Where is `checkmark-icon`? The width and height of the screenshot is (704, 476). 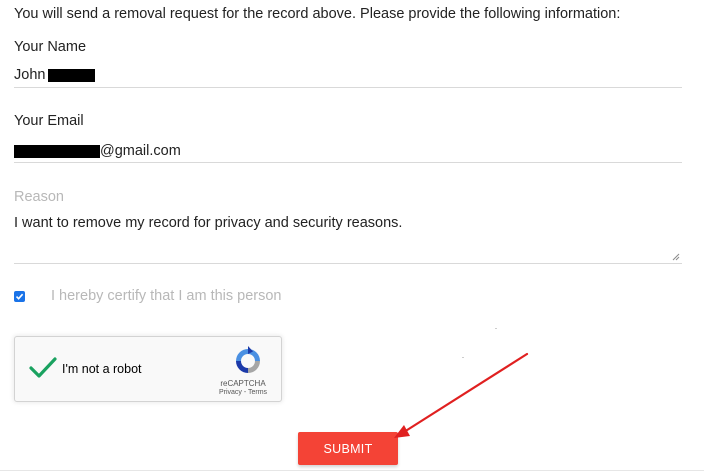
checkmark-icon is located at coordinates (19, 296).